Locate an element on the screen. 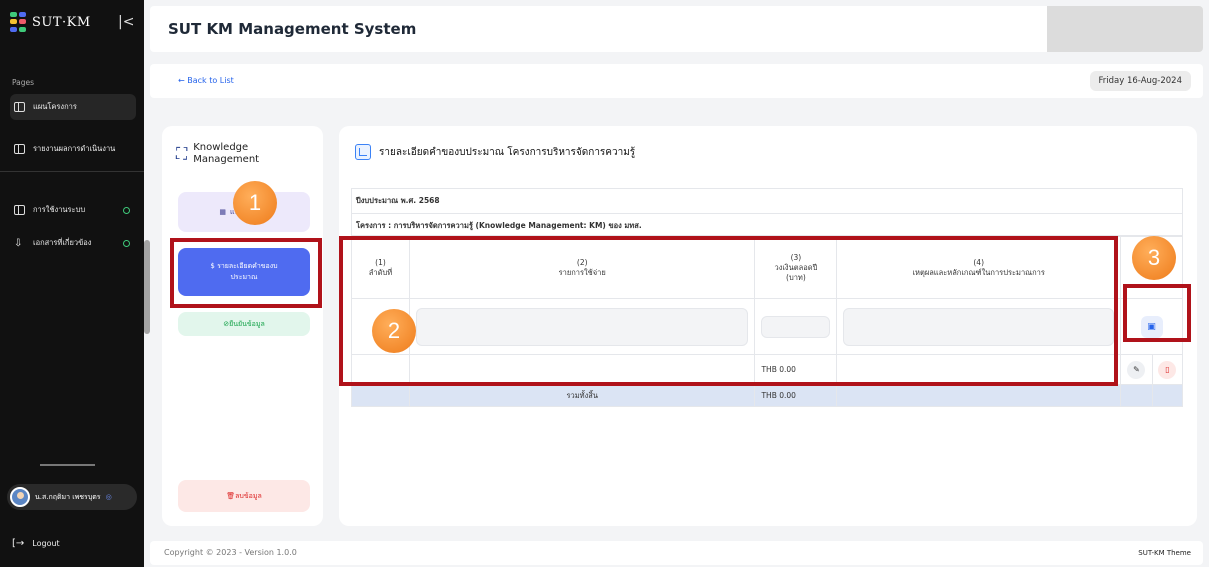  app-logo: SUT·KM is located at coordinates (50, 22).